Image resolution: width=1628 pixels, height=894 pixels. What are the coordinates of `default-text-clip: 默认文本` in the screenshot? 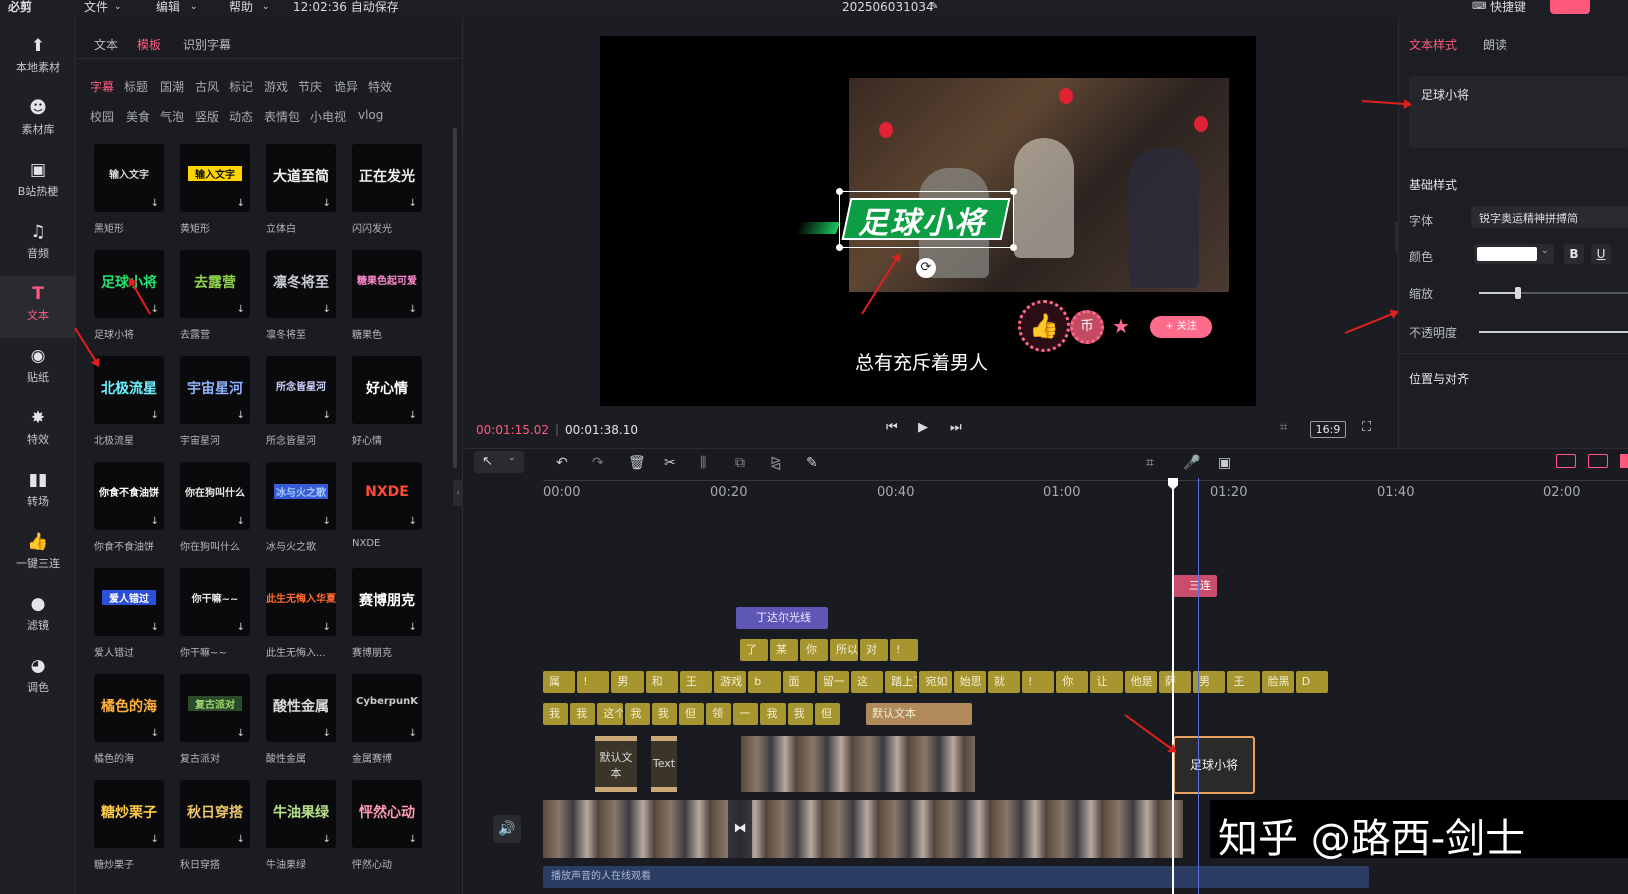 It's located at (919, 714).